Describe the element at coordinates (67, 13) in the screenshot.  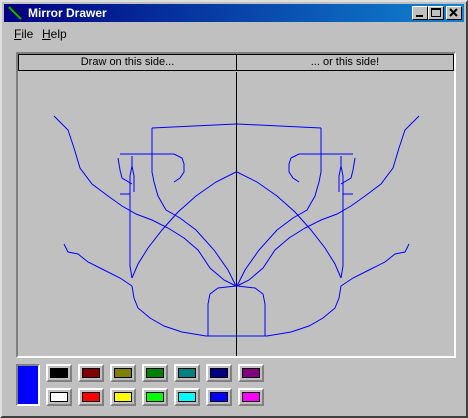
I see `window-title: Mirror Drawer` at that location.